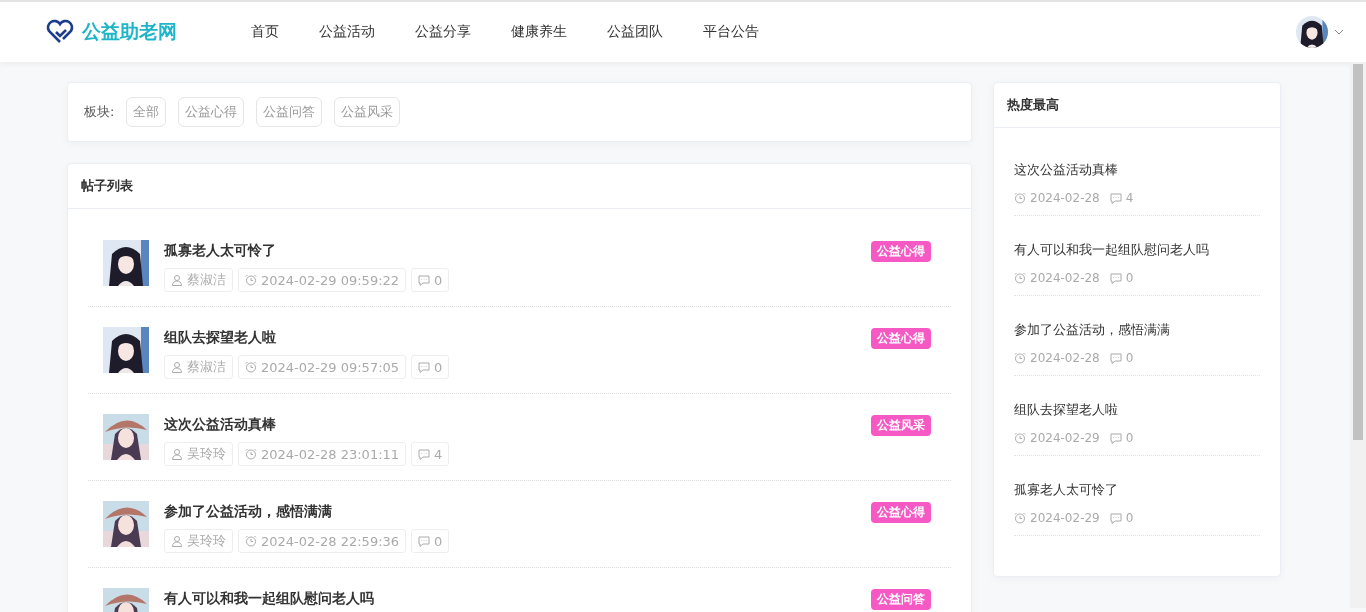 Image resolution: width=1366 pixels, height=612 pixels. I want to click on nav-link: 平台公告, so click(731, 32).